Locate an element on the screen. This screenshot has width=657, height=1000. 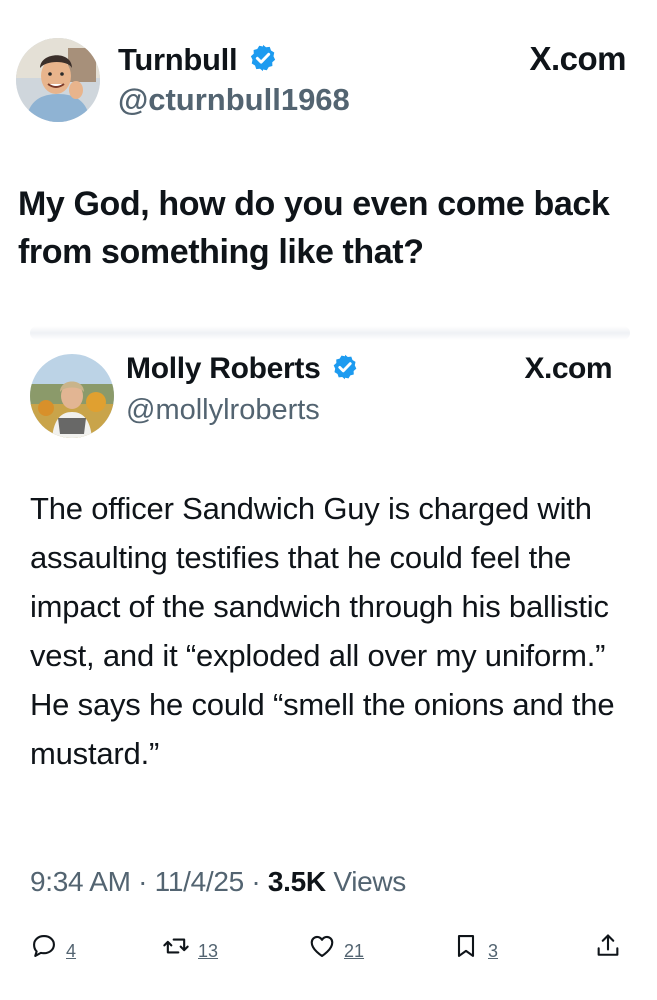
action-bar: 4 13 21 3 is located at coordinates (328, 948).